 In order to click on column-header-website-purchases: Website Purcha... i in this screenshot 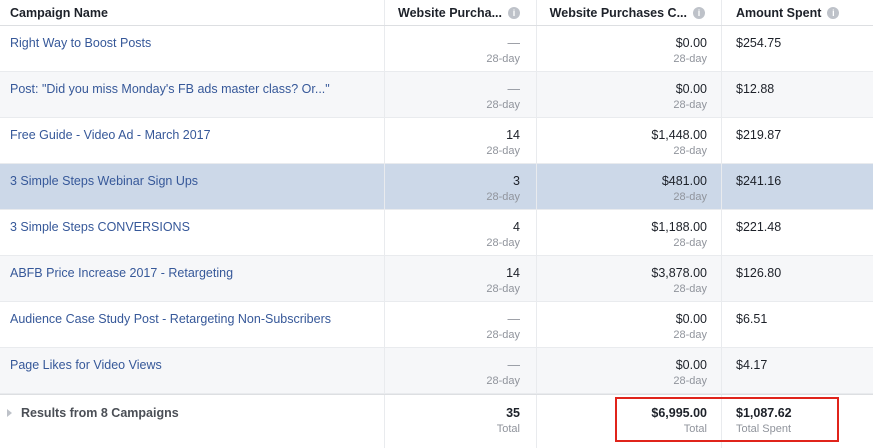, I will do `click(461, 12)`.